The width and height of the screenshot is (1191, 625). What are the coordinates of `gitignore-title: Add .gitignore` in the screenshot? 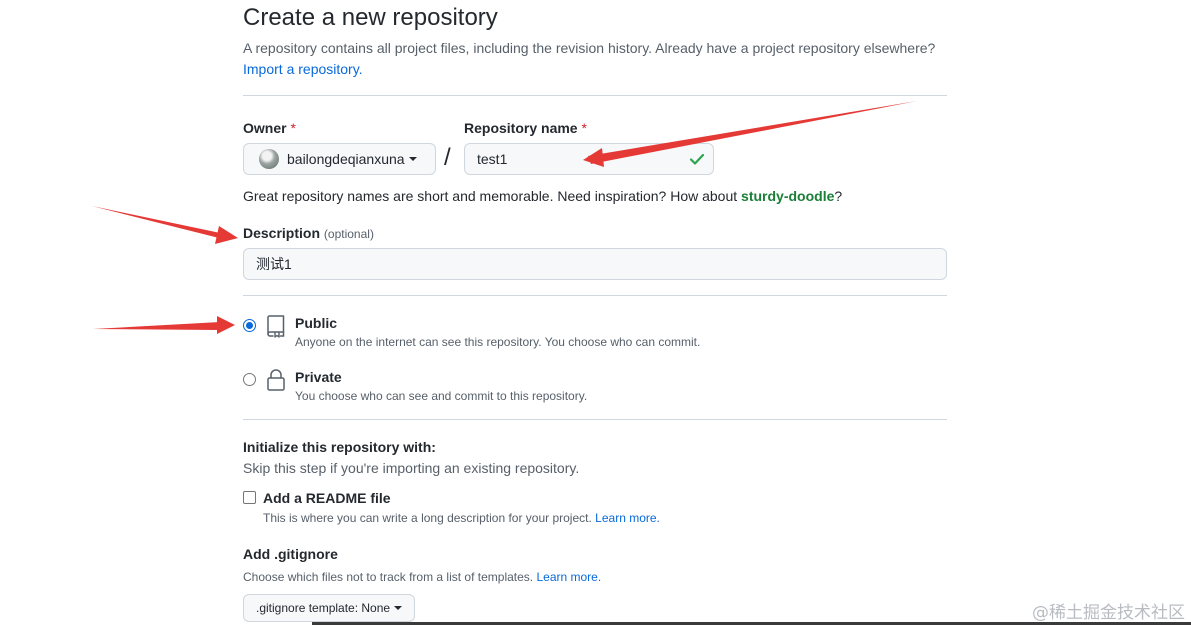 It's located at (290, 554).